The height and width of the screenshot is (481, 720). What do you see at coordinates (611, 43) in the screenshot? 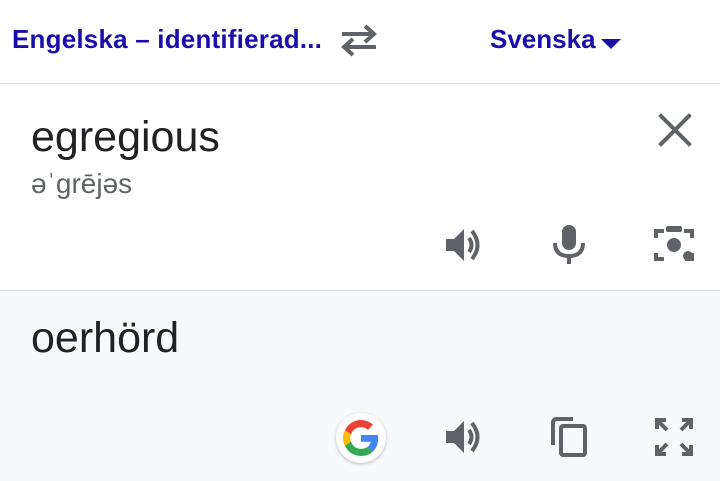
I see `caret-down-icon` at bounding box center [611, 43].